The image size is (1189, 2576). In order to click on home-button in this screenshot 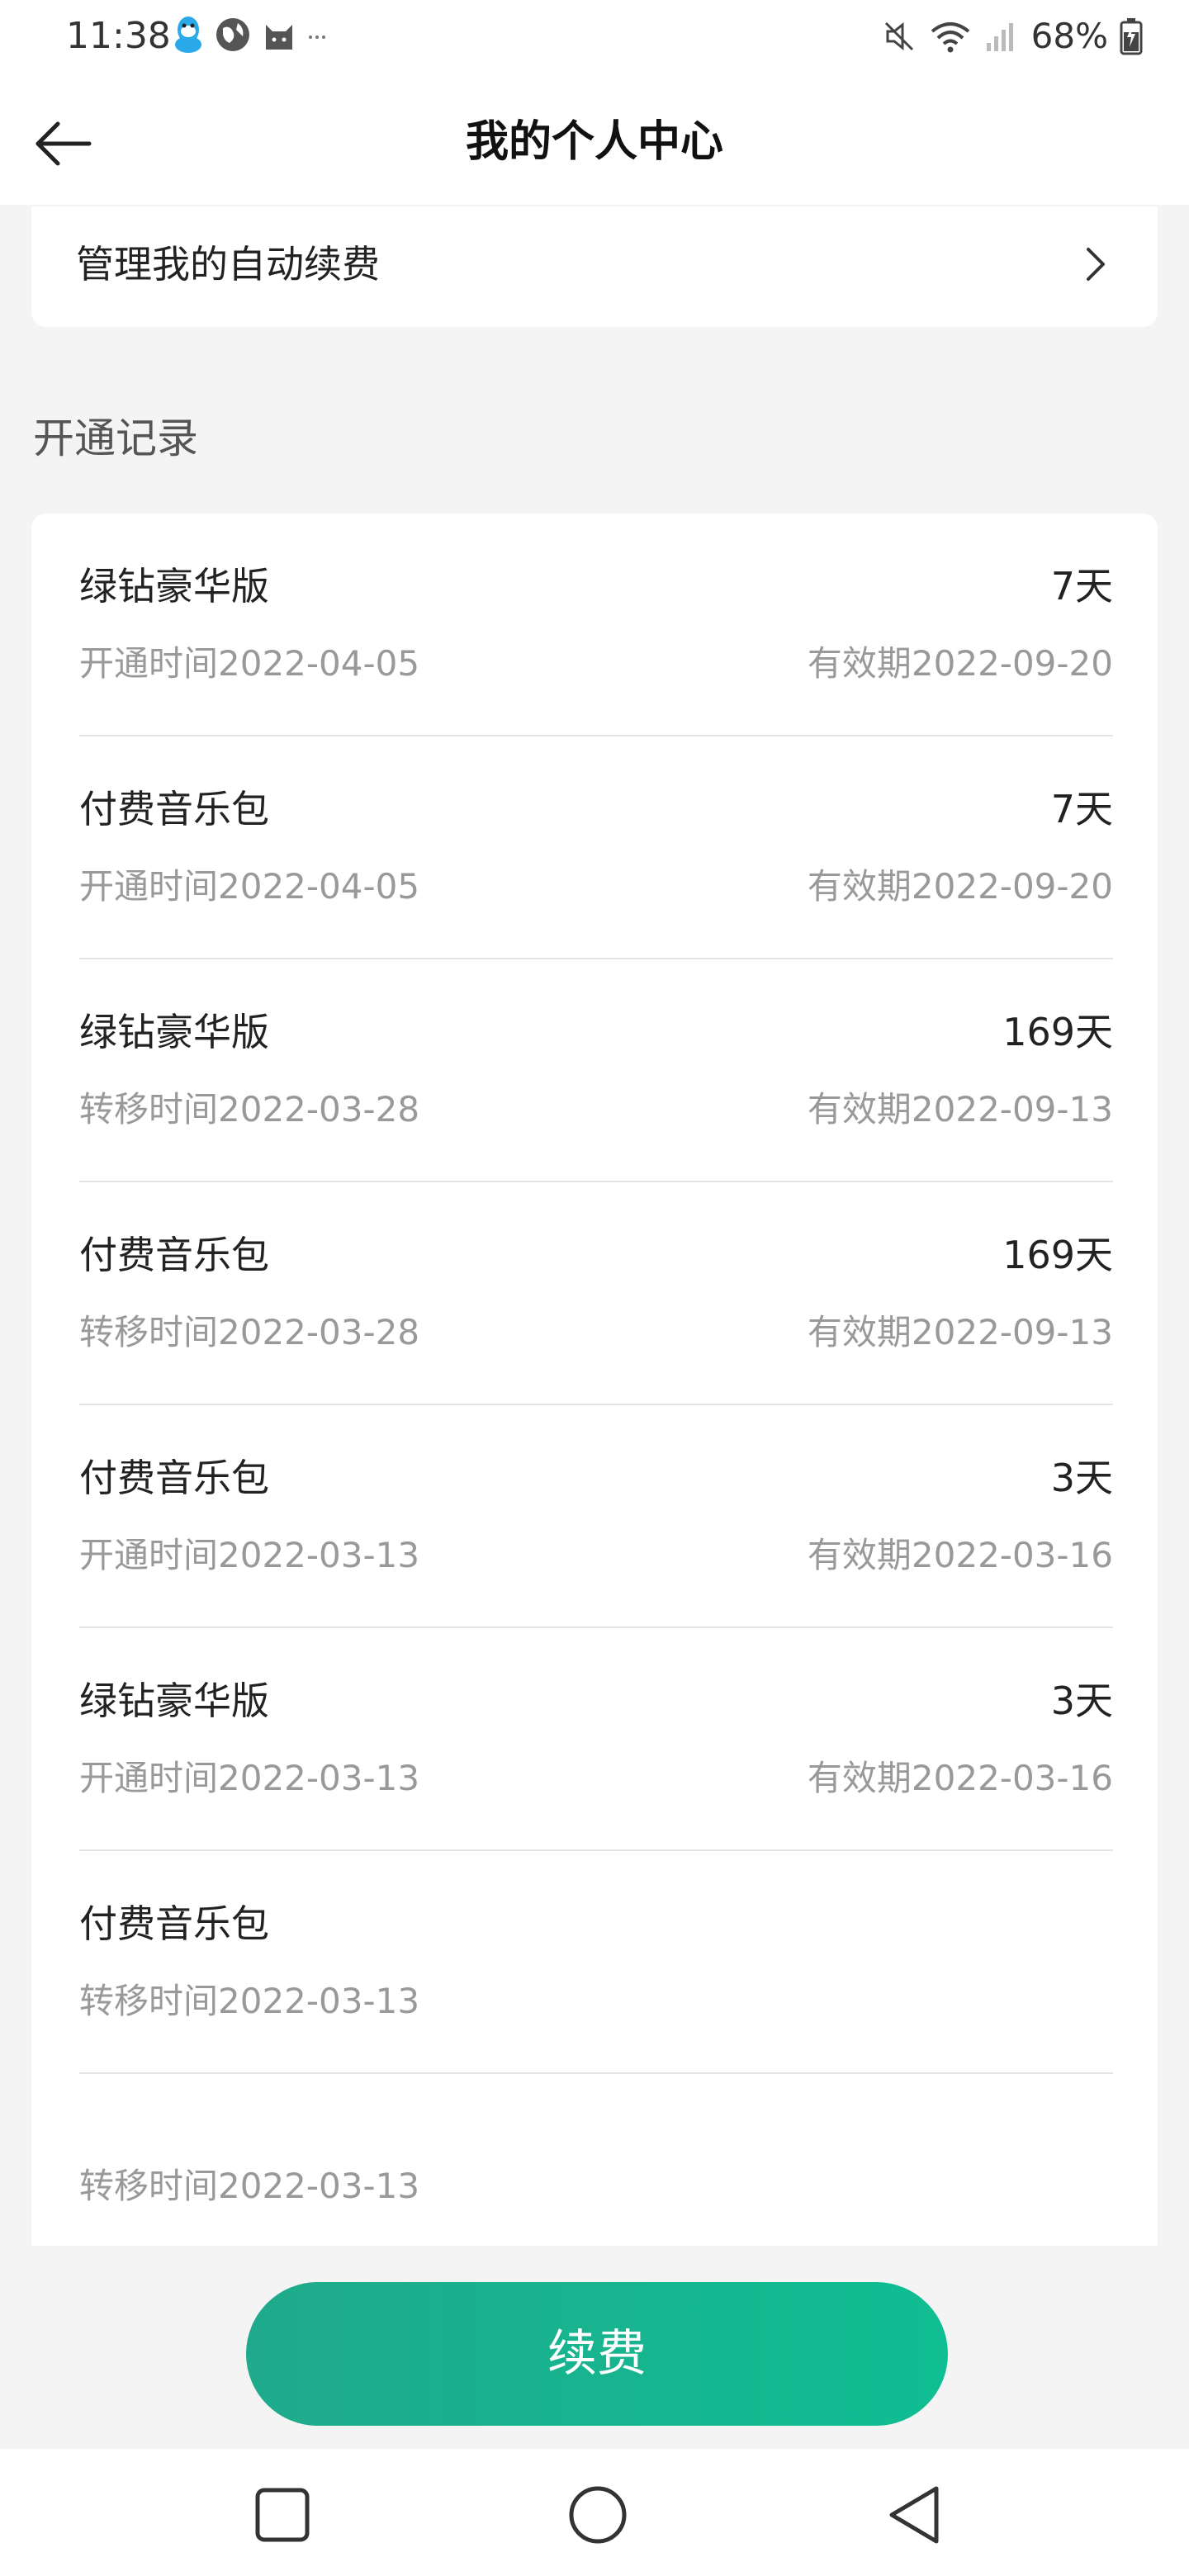, I will do `click(598, 2515)`.